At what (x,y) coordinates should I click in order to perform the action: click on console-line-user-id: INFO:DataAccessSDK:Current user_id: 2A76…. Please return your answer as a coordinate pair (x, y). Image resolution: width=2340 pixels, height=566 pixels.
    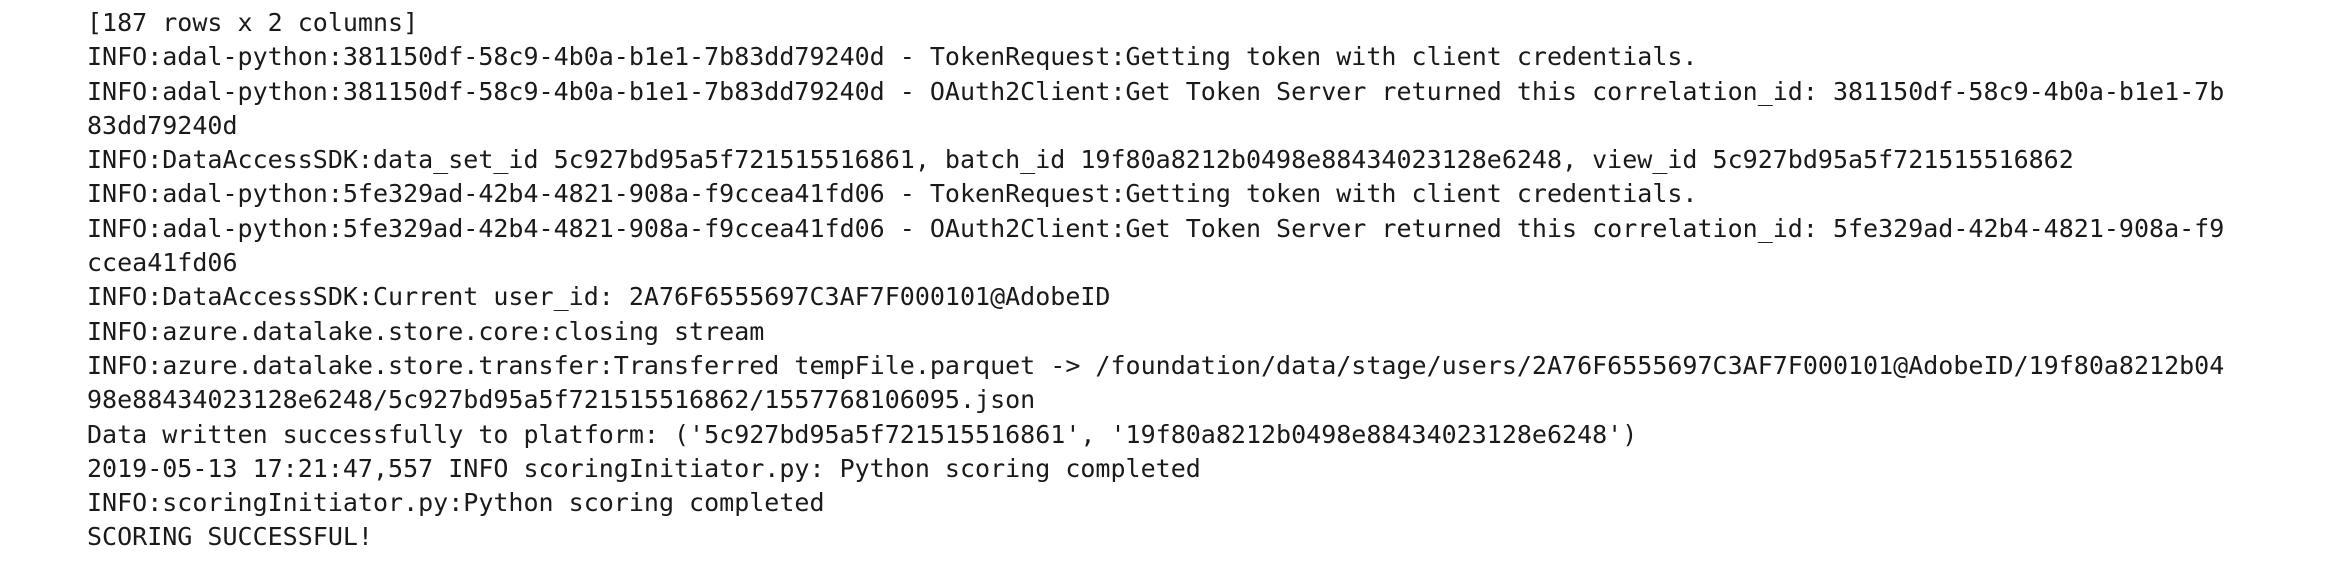
    Looking at the image, I should click on (599, 297).